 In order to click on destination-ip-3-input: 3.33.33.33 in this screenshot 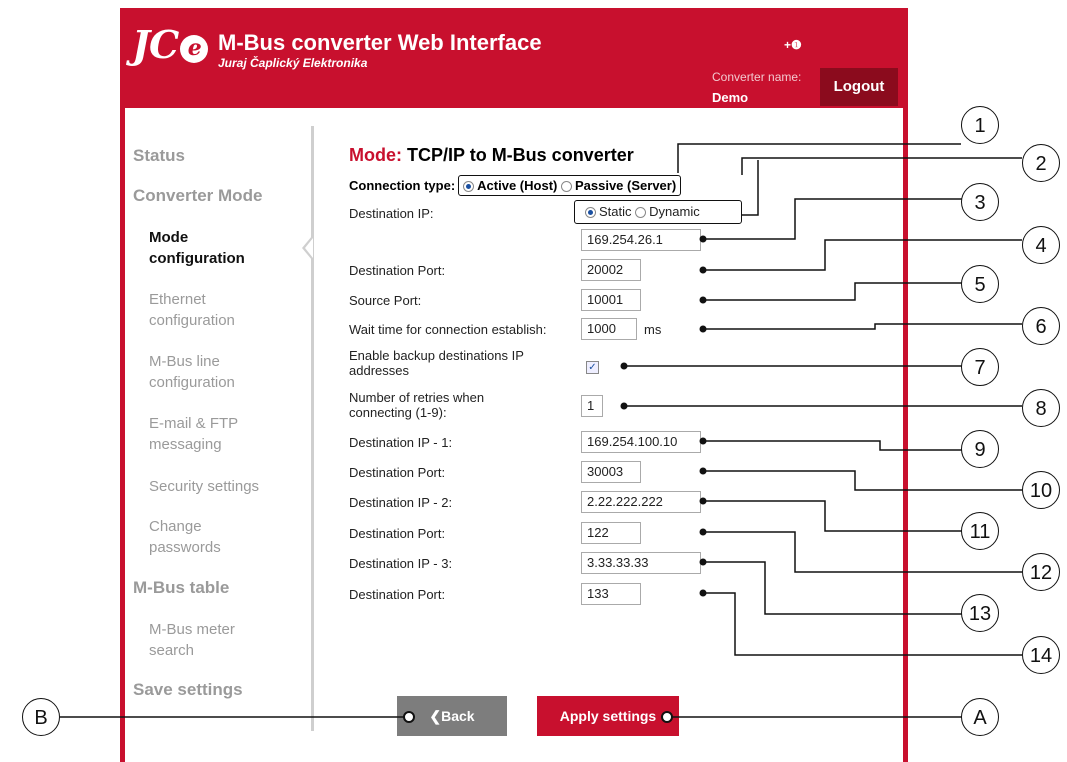, I will do `click(641, 563)`.